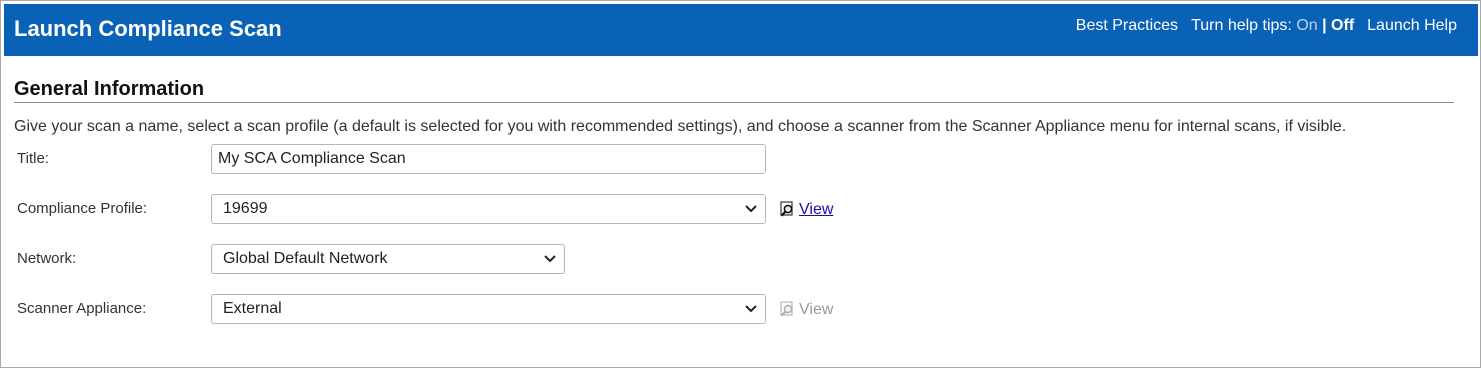 This screenshot has height=368, width=1481. Describe the element at coordinates (82, 208) in the screenshot. I see `compliance-profile-label: Compliance Profile:` at that location.